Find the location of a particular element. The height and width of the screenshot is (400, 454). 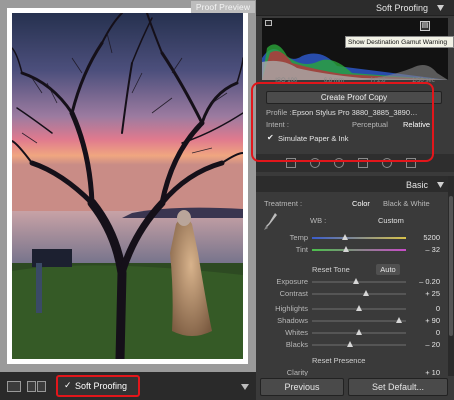

whites-label: Whites is located at coordinates (296, 332).